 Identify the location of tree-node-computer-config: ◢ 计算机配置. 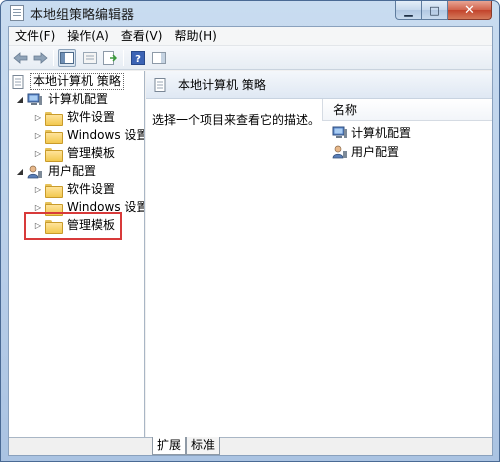
(62, 99).